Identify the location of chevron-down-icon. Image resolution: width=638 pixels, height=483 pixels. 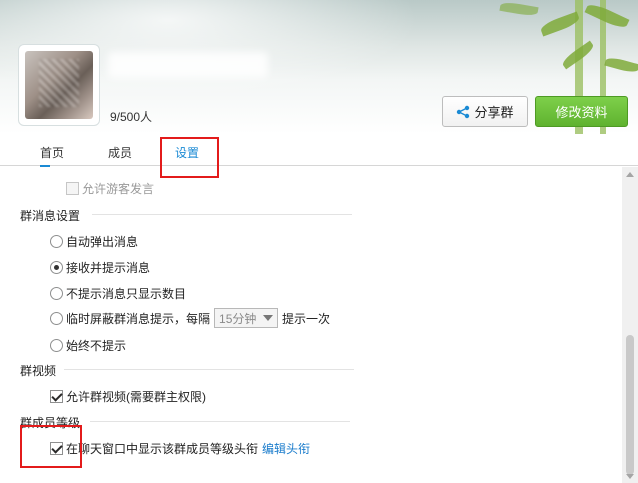
(268, 318).